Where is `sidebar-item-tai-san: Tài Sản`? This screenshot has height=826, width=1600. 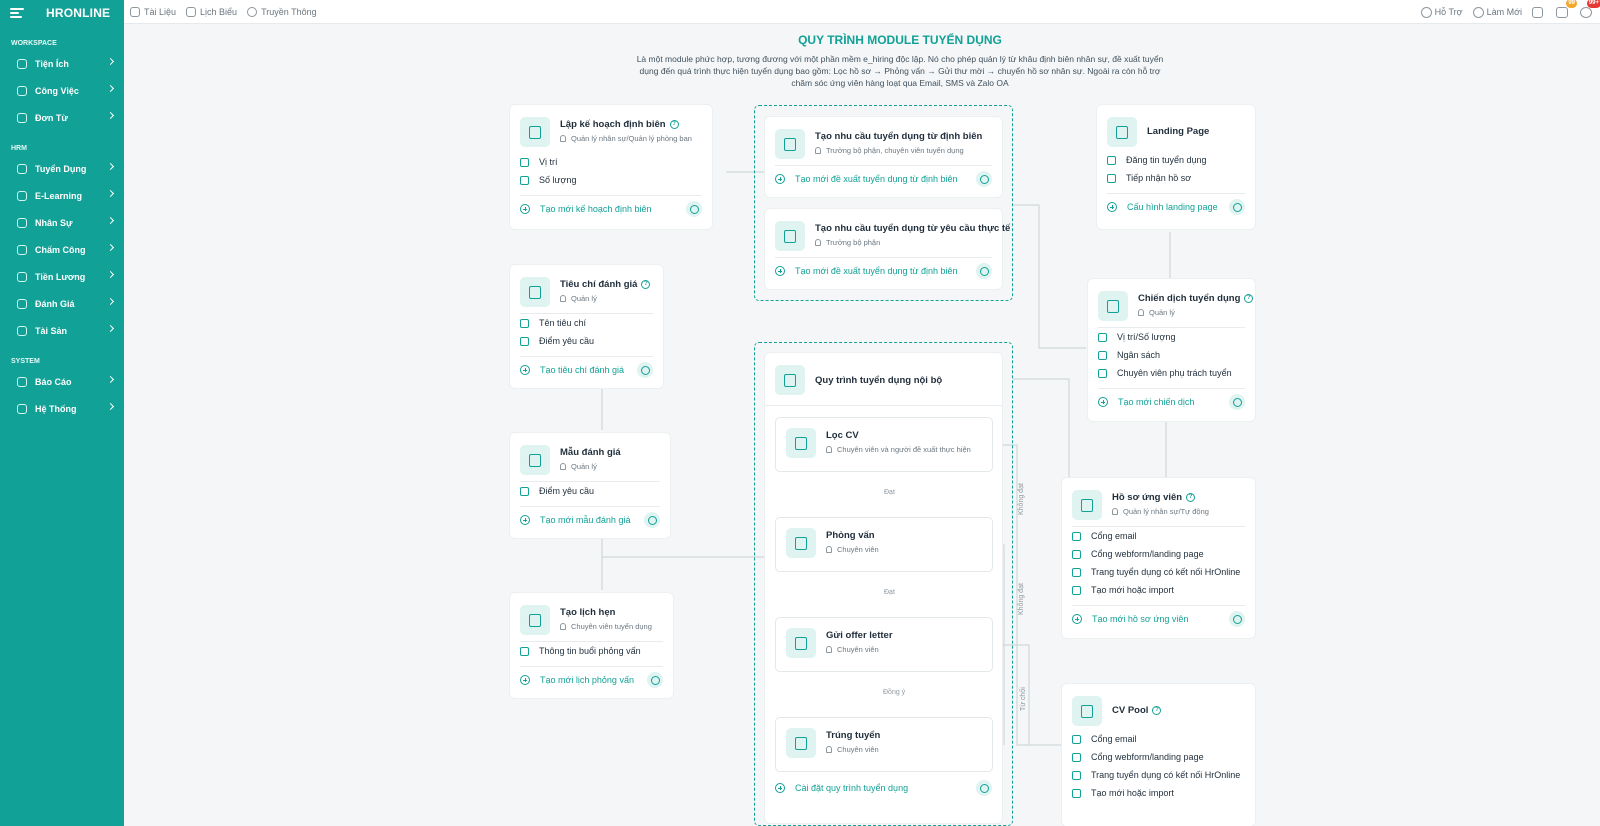
sidebar-item-tai-san: Tài Sản is located at coordinates (62, 330).